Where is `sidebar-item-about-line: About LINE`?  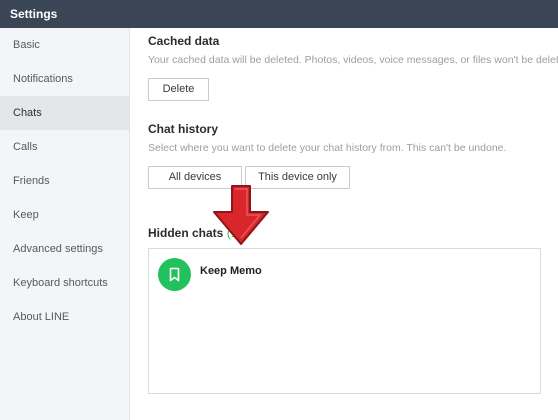
sidebar-item-about-line: About LINE is located at coordinates (64, 317).